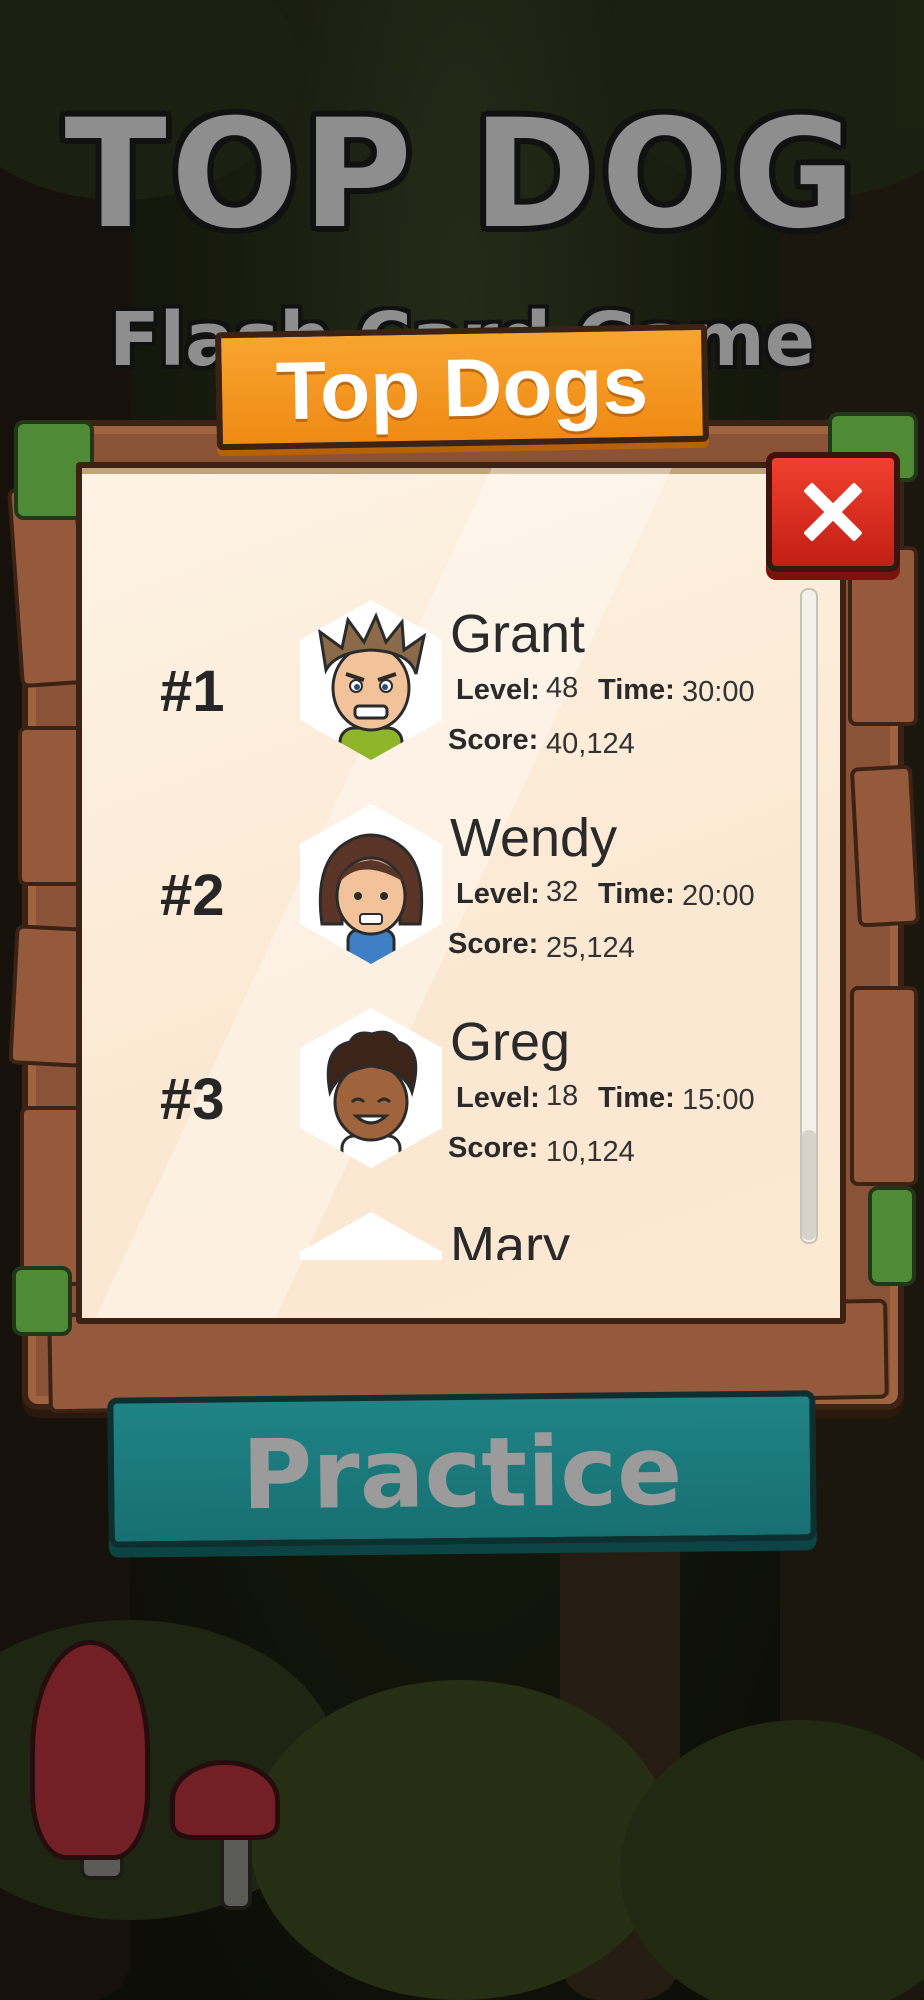 Image resolution: width=924 pixels, height=2000 pixels. Describe the element at coordinates (371, 1088) in the screenshot. I see `boy-curly-hair-avatar` at that location.